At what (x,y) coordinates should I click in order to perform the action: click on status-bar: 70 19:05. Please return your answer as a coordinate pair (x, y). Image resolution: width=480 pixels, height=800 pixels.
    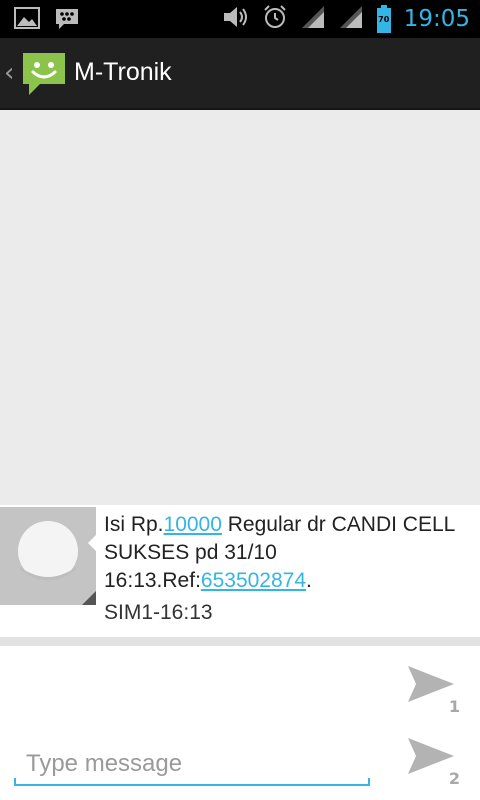
    Looking at the image, I should click on (240, 19).